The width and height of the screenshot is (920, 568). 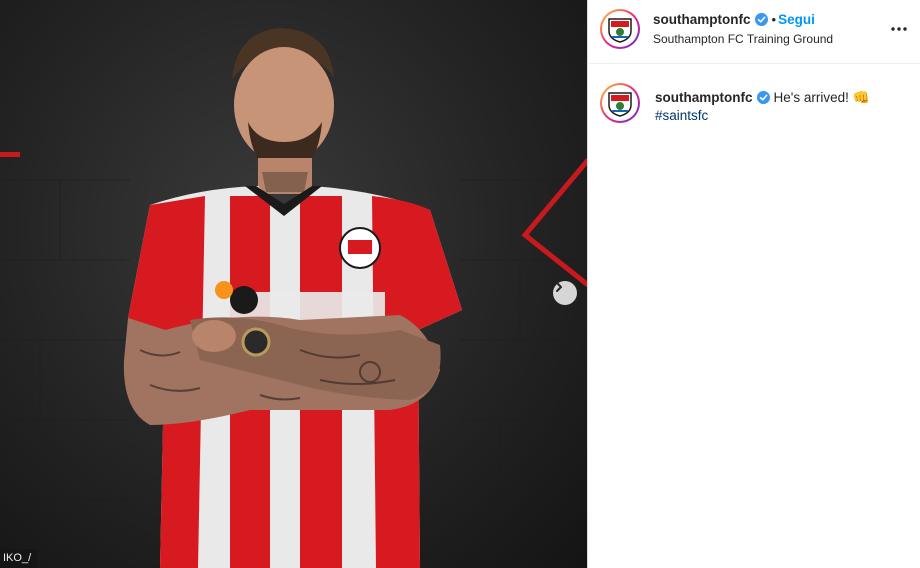 I want to click on caption-username: southamptonfc, so click(x=704, y=97).